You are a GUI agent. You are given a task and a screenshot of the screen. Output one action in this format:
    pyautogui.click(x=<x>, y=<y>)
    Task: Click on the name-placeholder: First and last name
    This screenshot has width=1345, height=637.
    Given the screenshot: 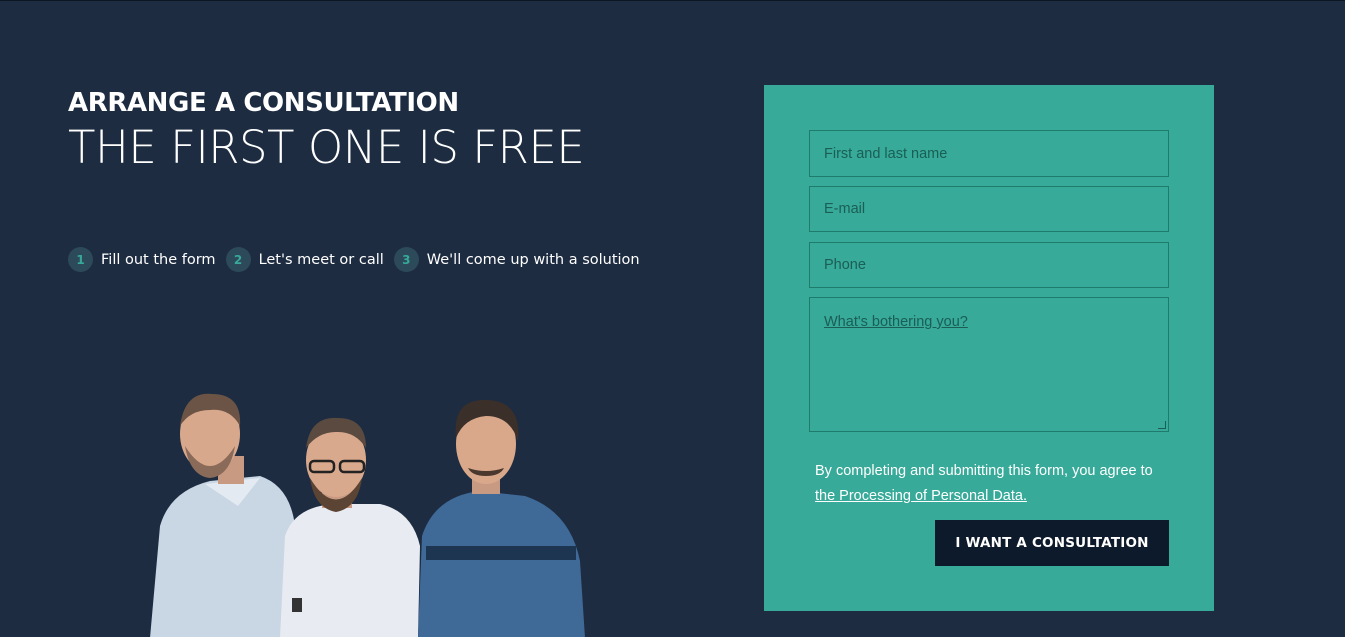 What is the action you would take?
    pyautogui.click(x=886, y=153)
    